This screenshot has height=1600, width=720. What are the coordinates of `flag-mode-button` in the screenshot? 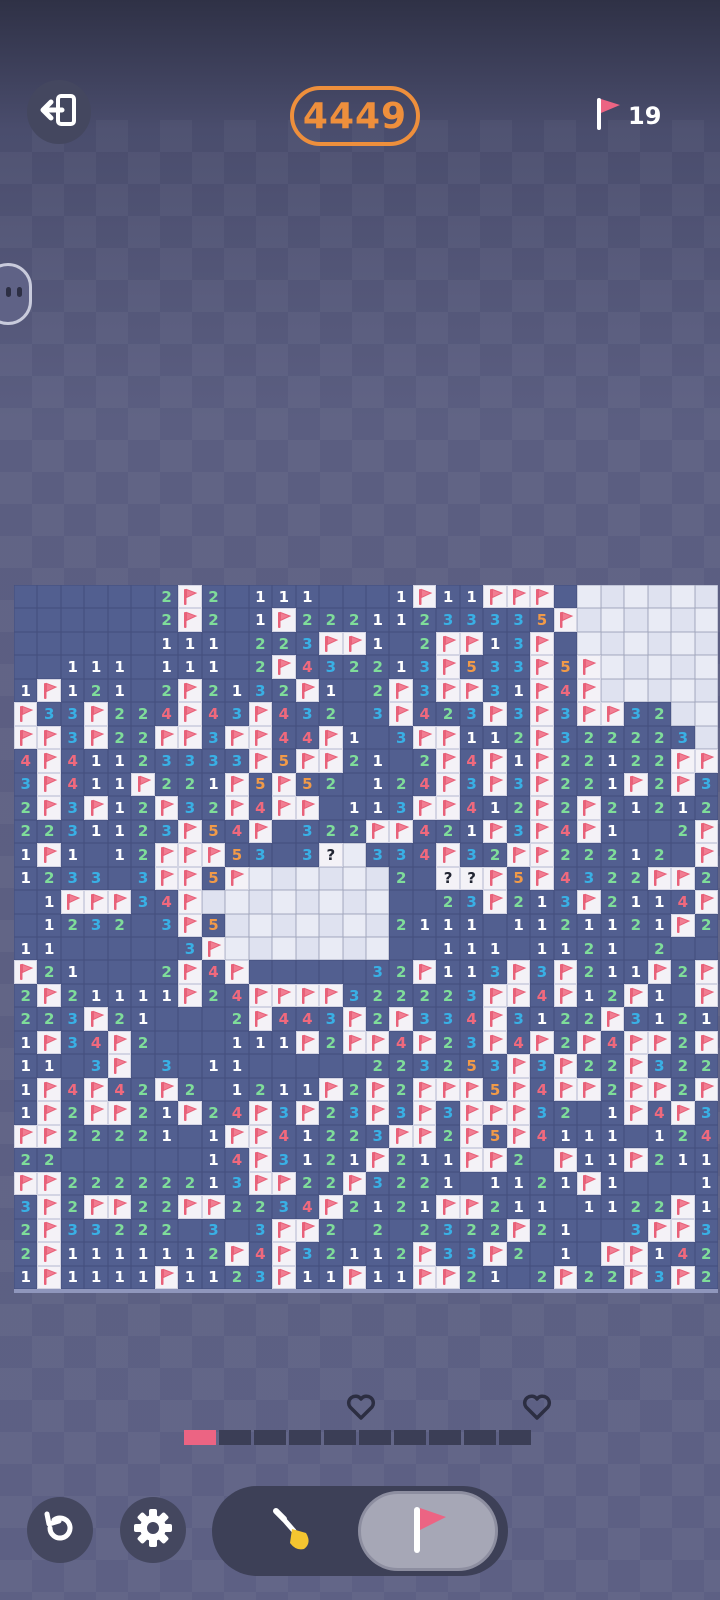 It's located at (428, 1531).